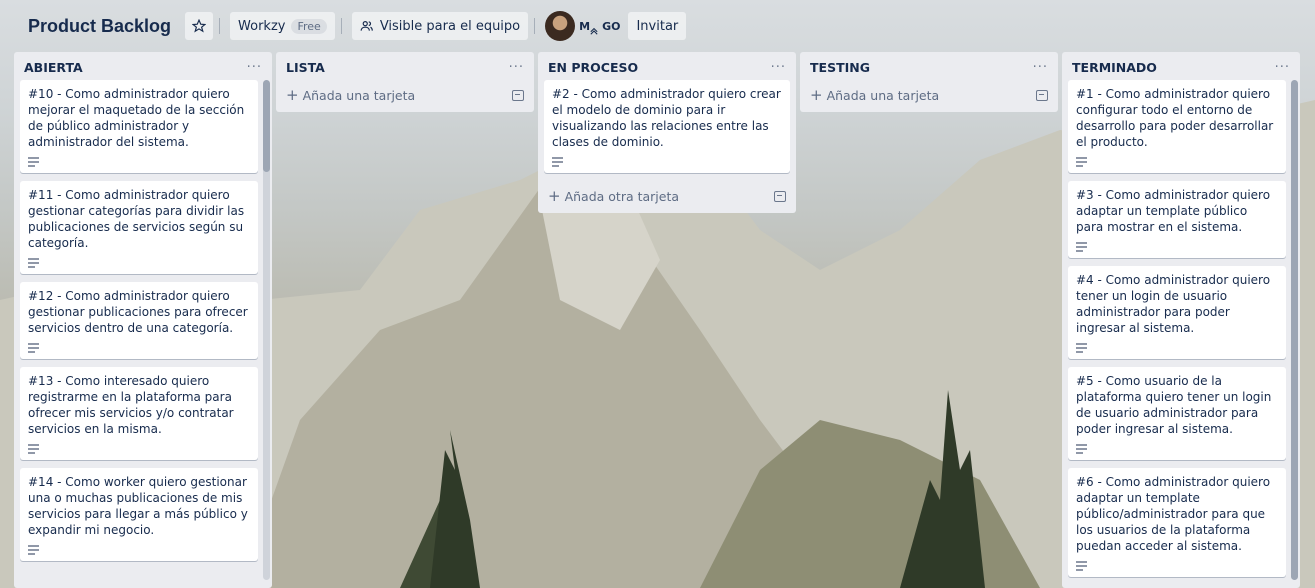  I want to click on member-extra-label: GO, so click(611, 26).